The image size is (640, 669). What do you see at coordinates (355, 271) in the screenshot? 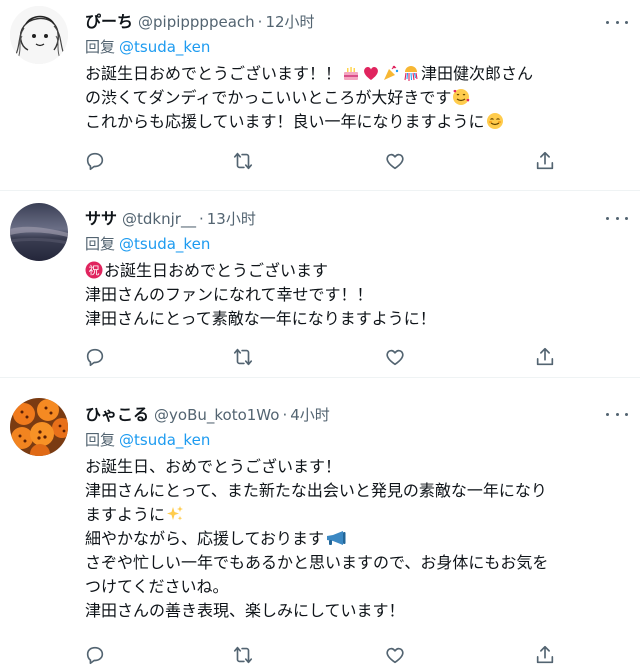
I see `text-line: 祝お誕生日おめでとうございます` at bounding box center [355, 271].